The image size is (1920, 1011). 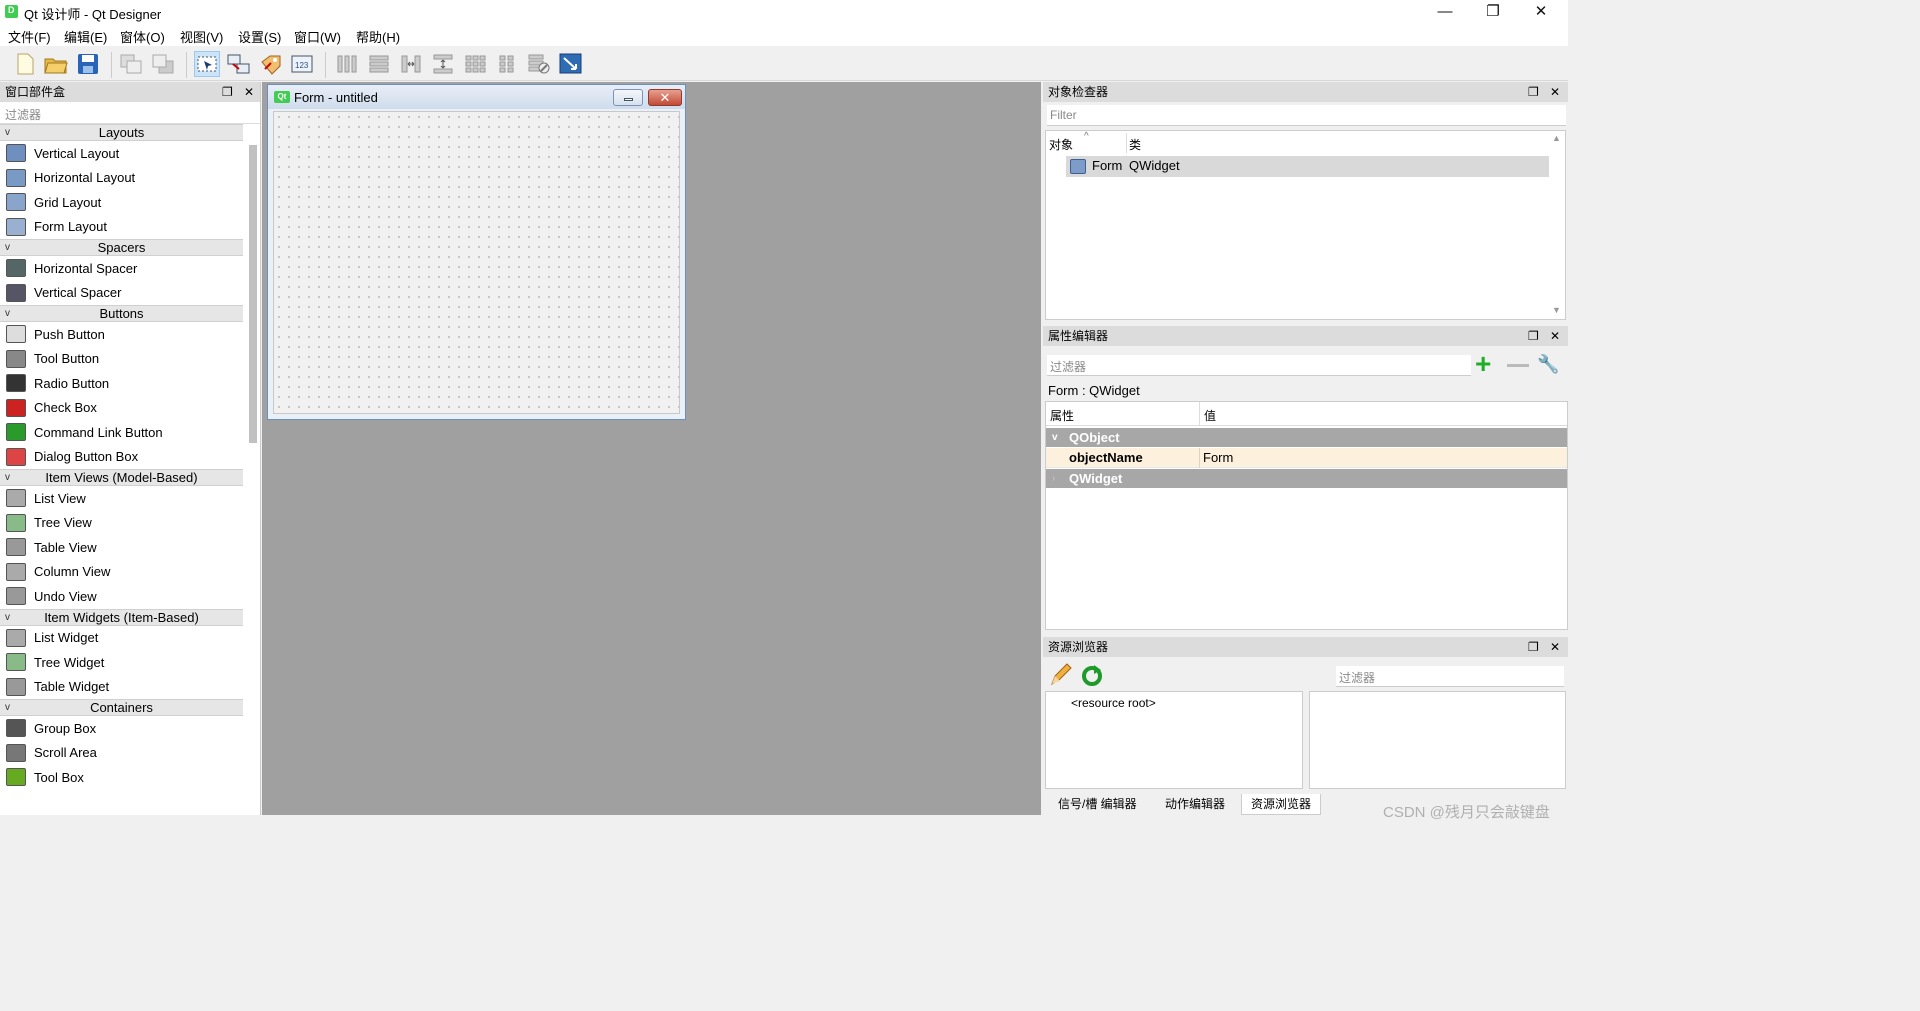 What do you see at coordinates (1061, 144) in the screenshot?
I see `col-object-header: 对象` at bounding box center [1061, 144].